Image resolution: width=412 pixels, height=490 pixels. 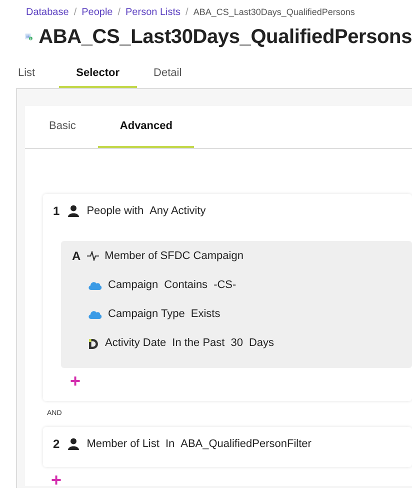 What do you see at coordinates (198, 344) in the screenshot?
I see `filter-text: In the Past` at bounding box center [198, 344].